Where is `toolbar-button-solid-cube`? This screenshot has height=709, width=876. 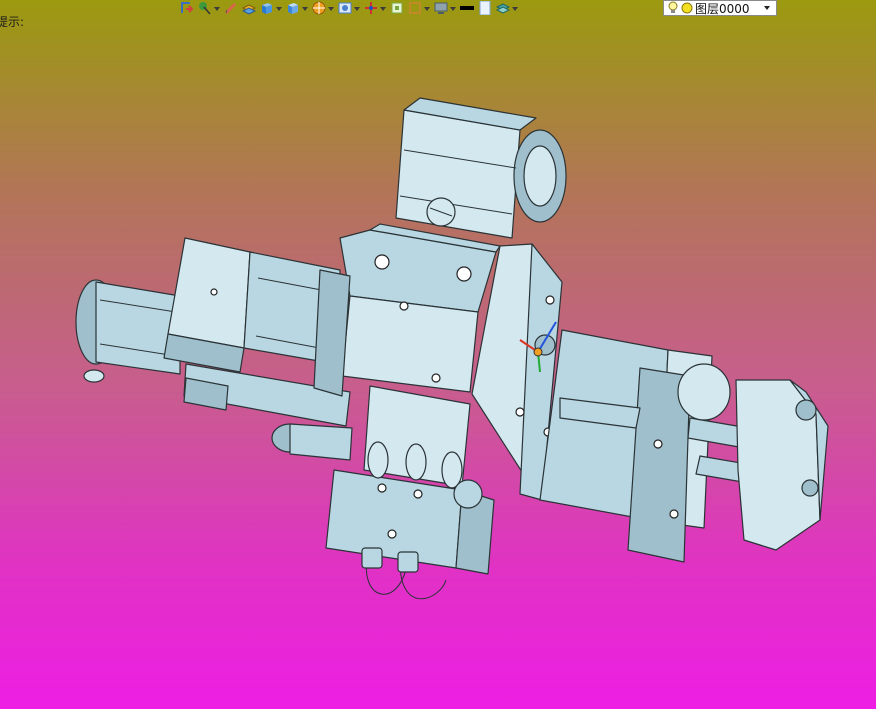
toolbar-button-solid-cube is located at coordinates (271, 8).